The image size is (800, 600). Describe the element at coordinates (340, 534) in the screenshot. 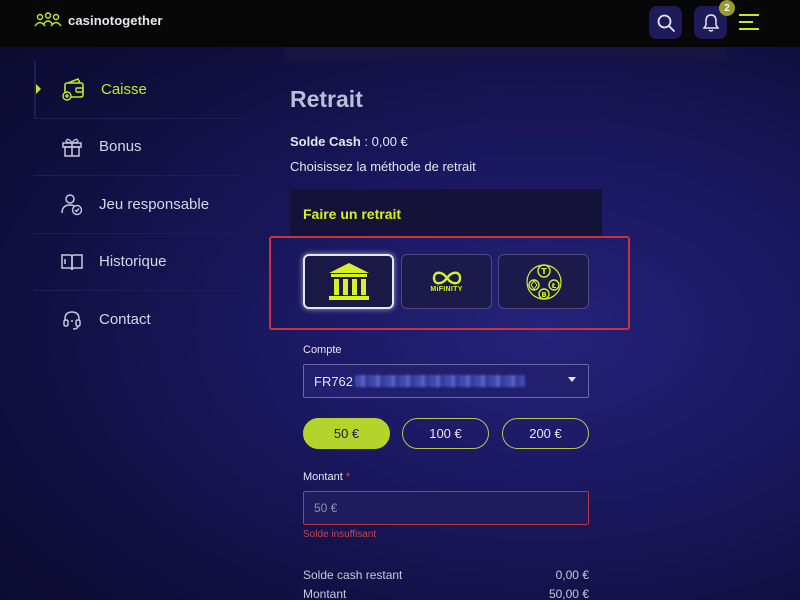

I see `amount-error: Solde insuffisant` at that location.